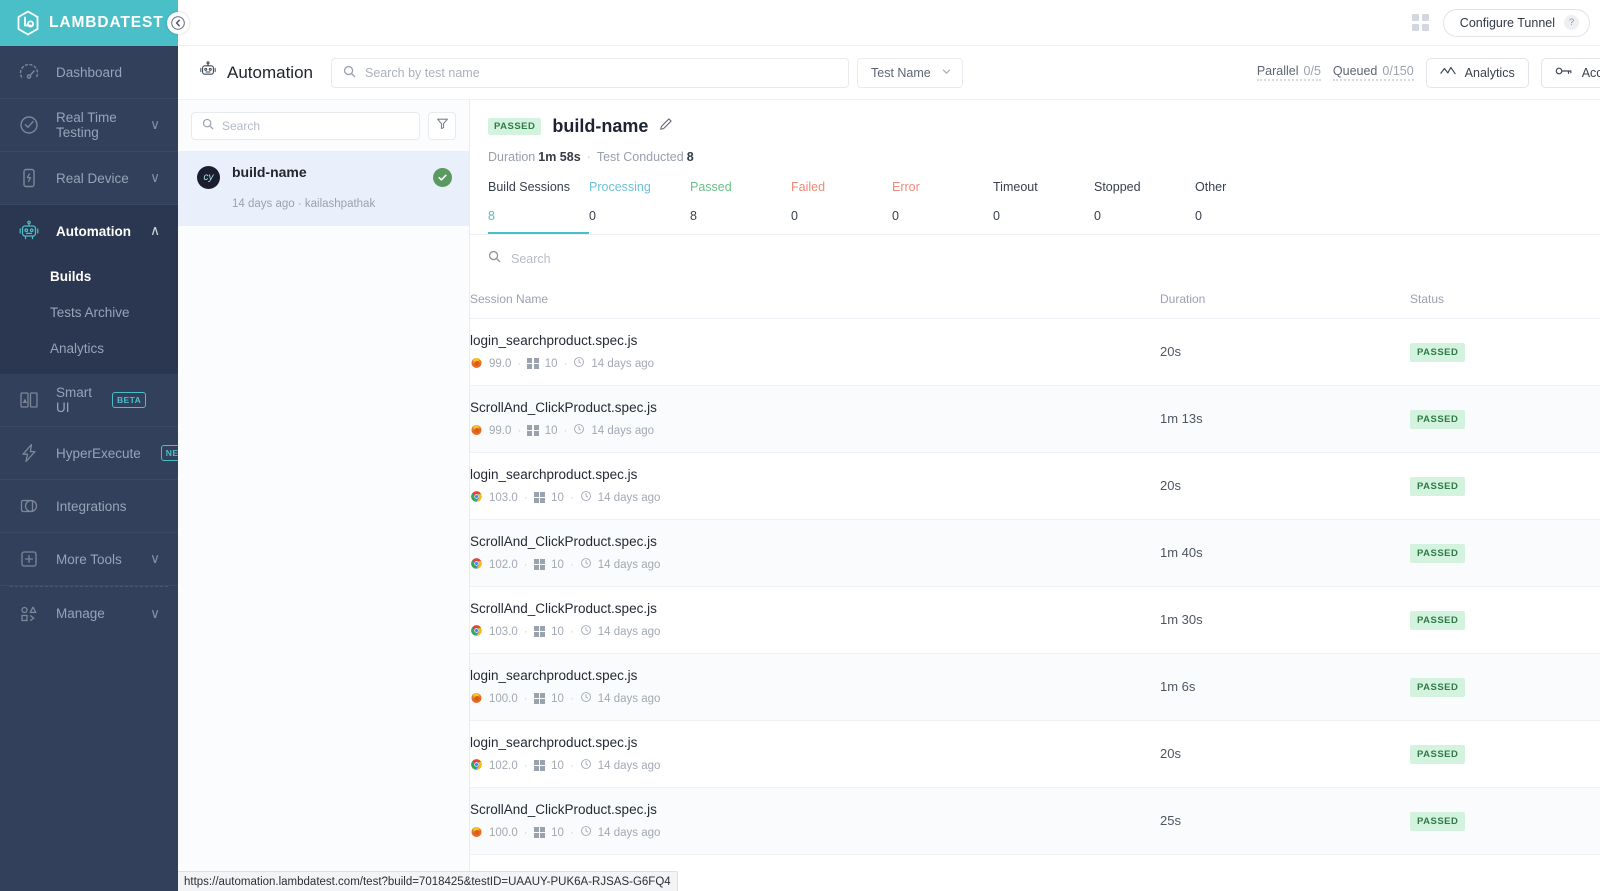  I want to click on tab-error: Error 0, so click(942, 207).